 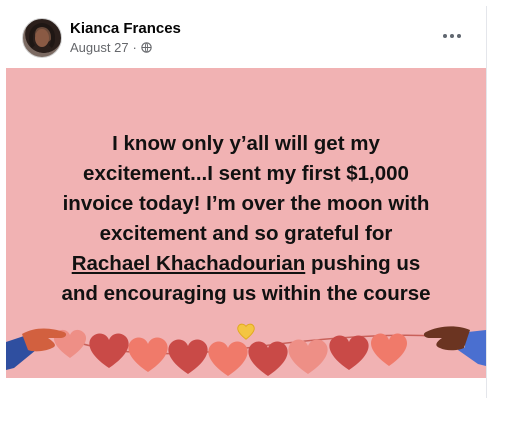 I want to click on globe-icon, so click(x=146, y=47).